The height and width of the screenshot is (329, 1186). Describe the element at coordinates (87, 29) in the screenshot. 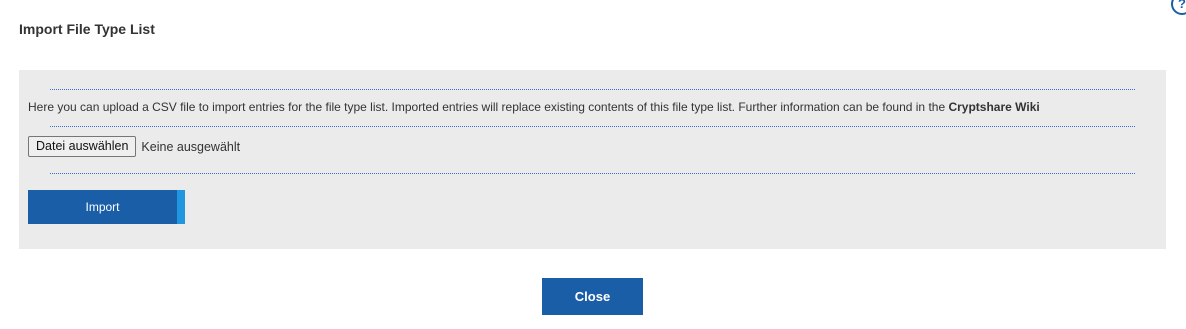

I see `dialog-title: Import File Type List` at that location.